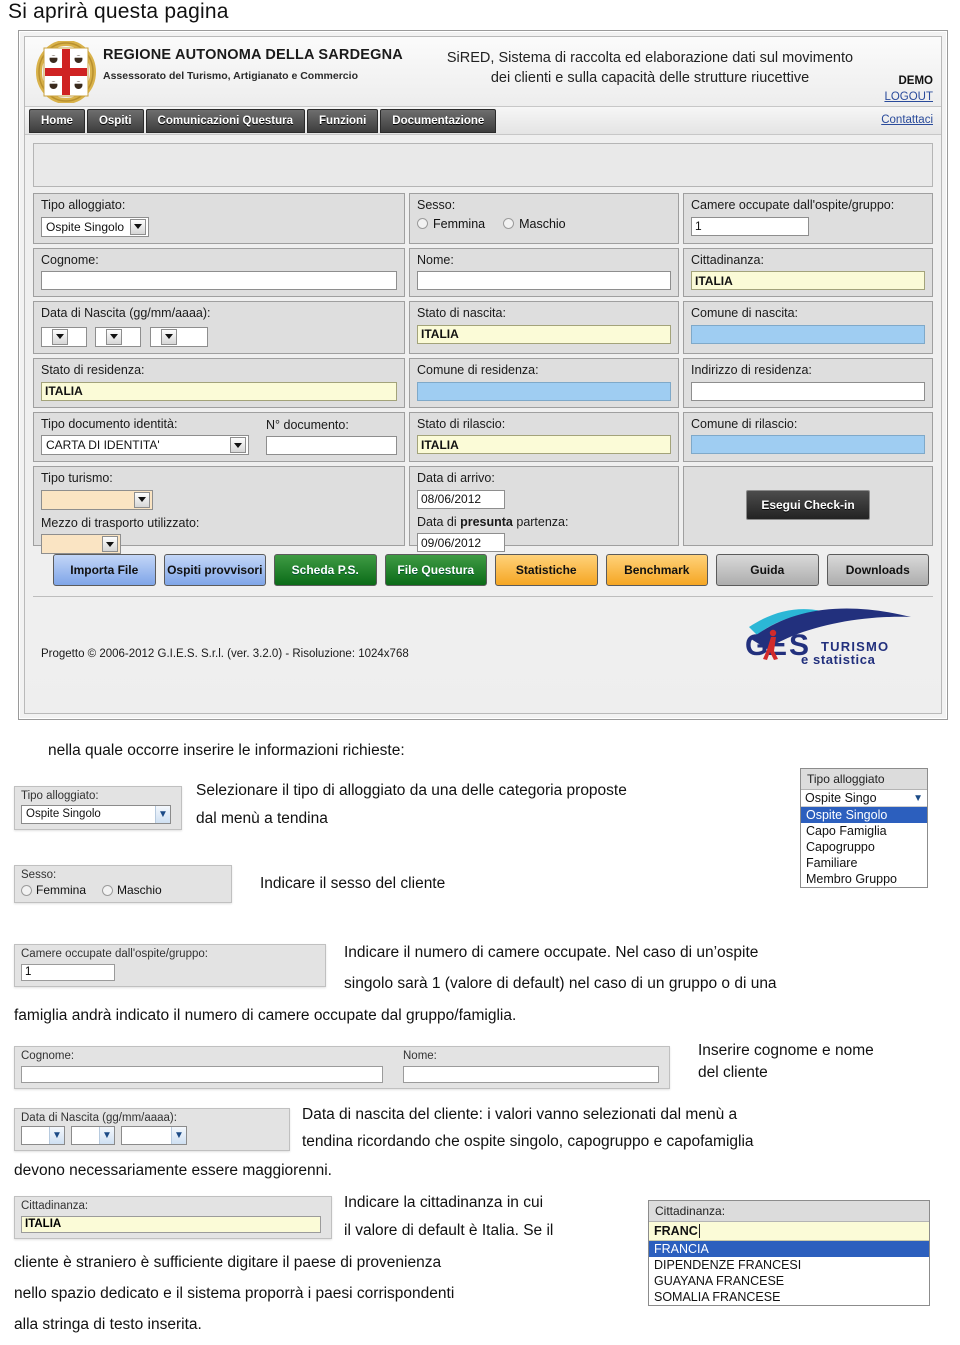  I want to click on radio-femmina: Femmina, so click(451, 224).